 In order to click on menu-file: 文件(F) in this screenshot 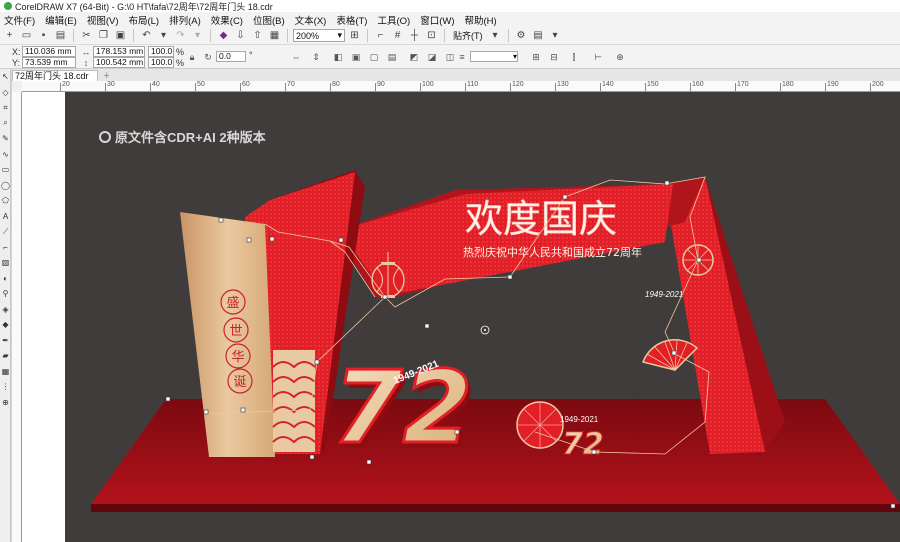, I will do `click(20, 20)`.